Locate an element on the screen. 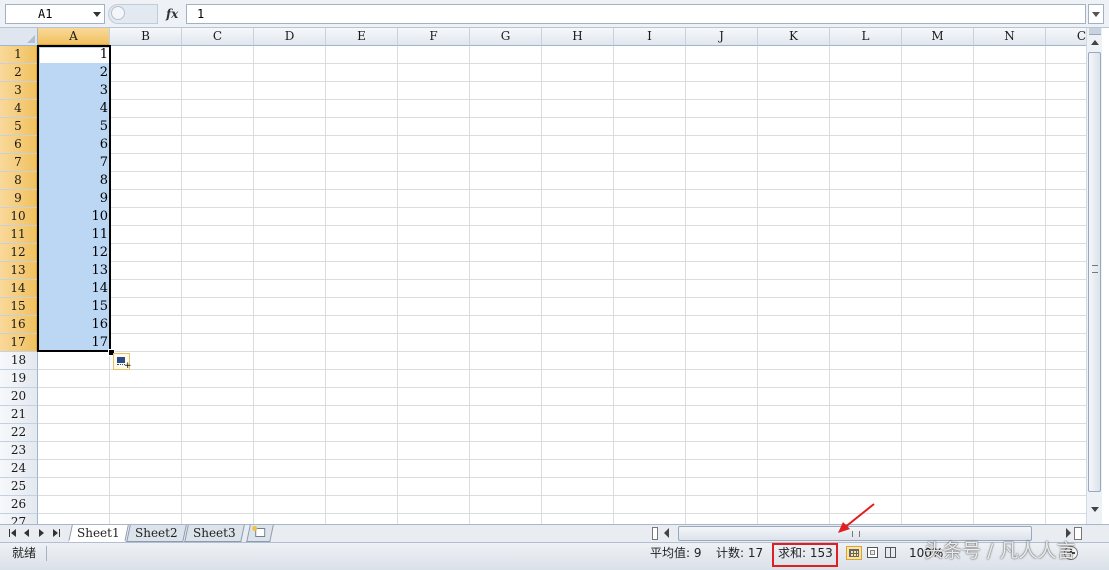  insert-function-icon: fx is located at coordinates (174, 14).